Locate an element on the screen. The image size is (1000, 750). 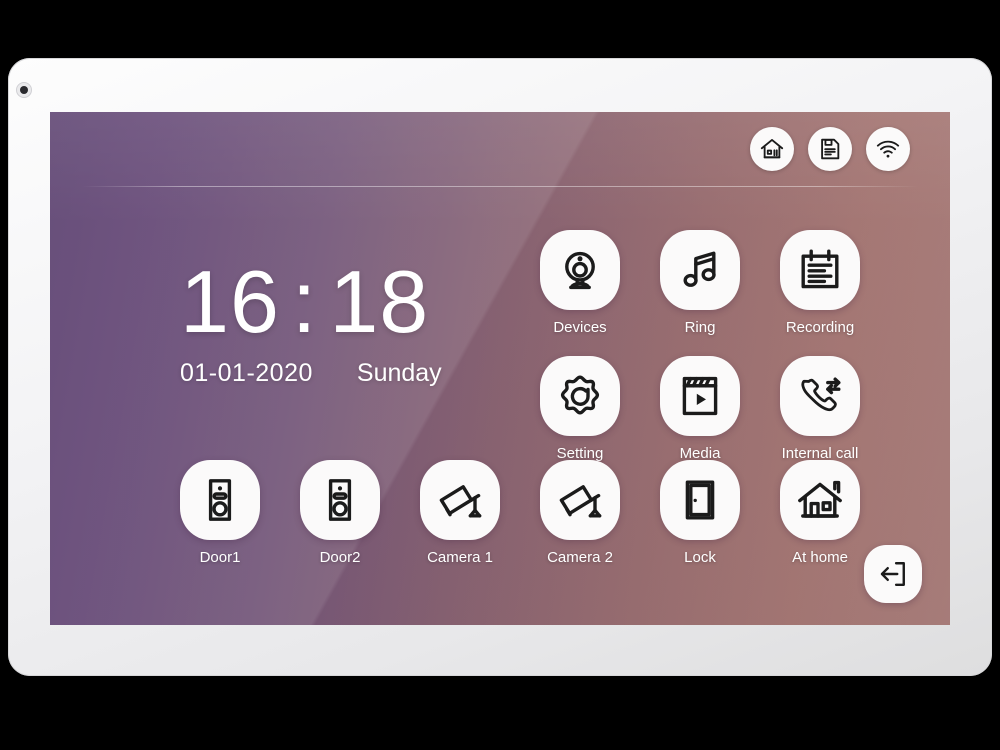
clock-widget: 16 : 18 01-01-2020 Sunday is located at coordinates (311, 320).